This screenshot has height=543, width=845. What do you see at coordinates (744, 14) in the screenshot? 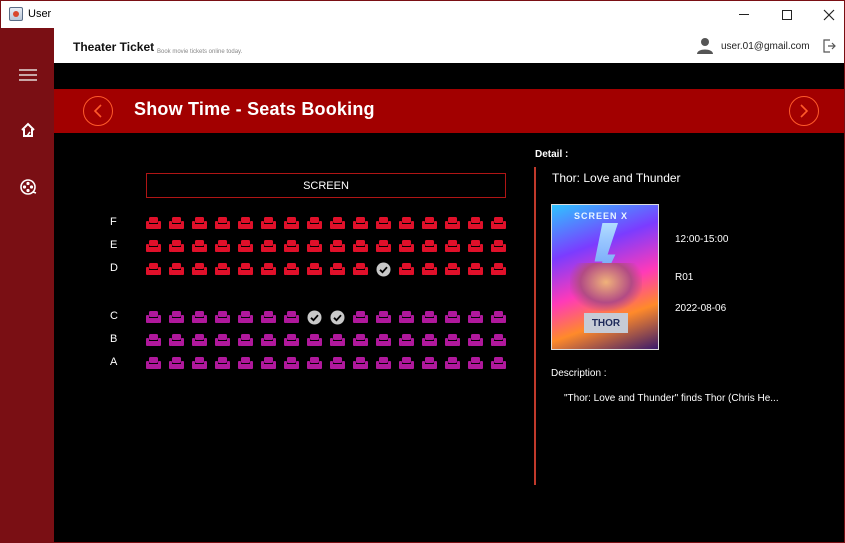
I see `minimize-button` at bounding box center [744, 14].